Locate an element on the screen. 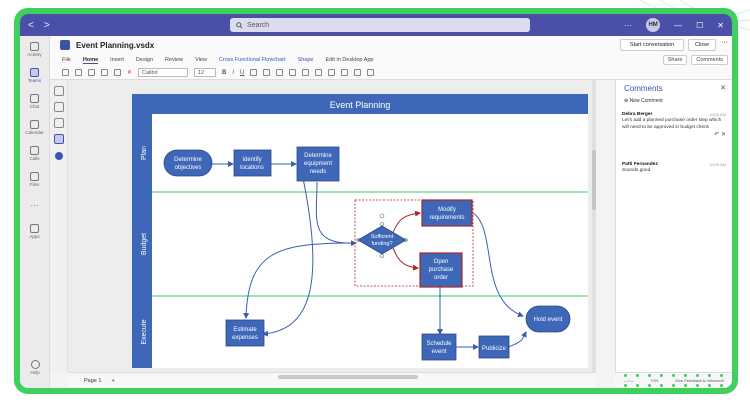  search-icon is located at coordinates (239, 25).